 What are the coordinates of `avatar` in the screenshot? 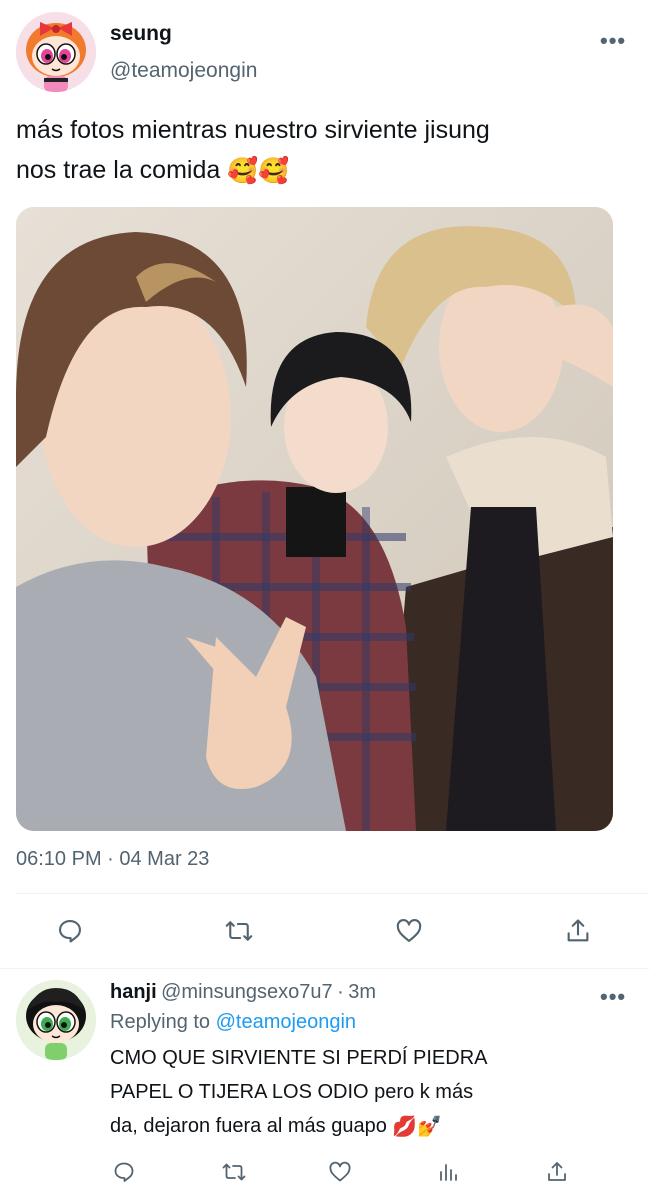 It's located at (56, 52).